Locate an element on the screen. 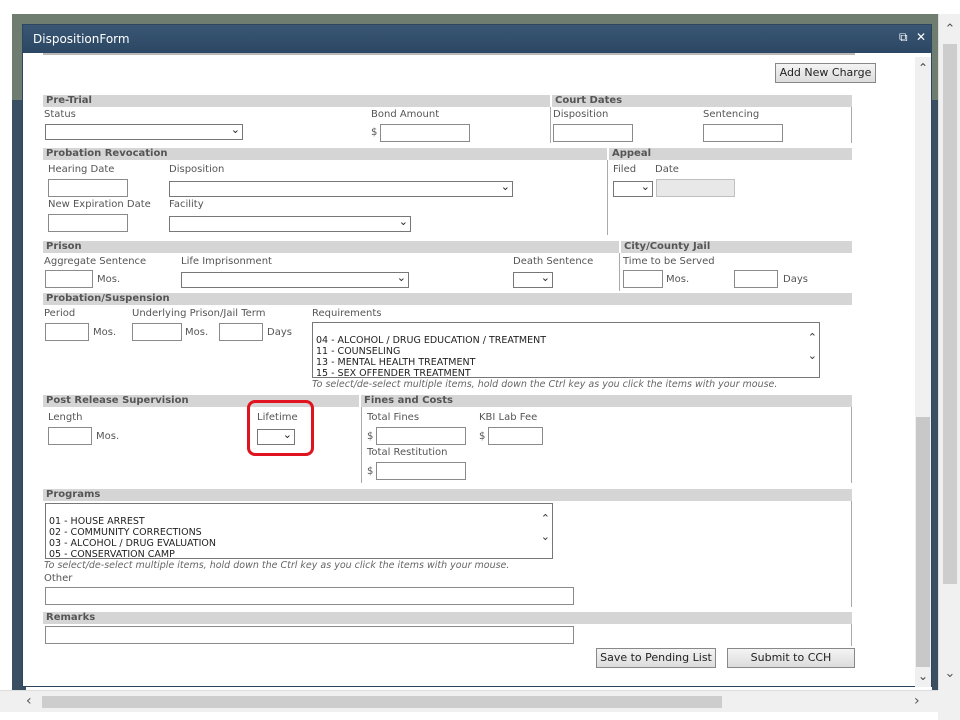 Image resolution: width=960 pixels, height=720 pixels. underlying-months-input is located at coordinates (157, 332).